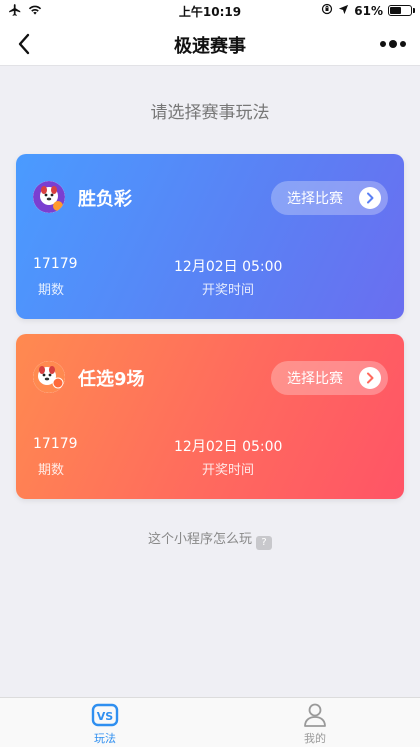  What do you see at coordinates (327, 10) in the screenshot?
I see `orientation-lock-icon` at bounding box center [327, 10].